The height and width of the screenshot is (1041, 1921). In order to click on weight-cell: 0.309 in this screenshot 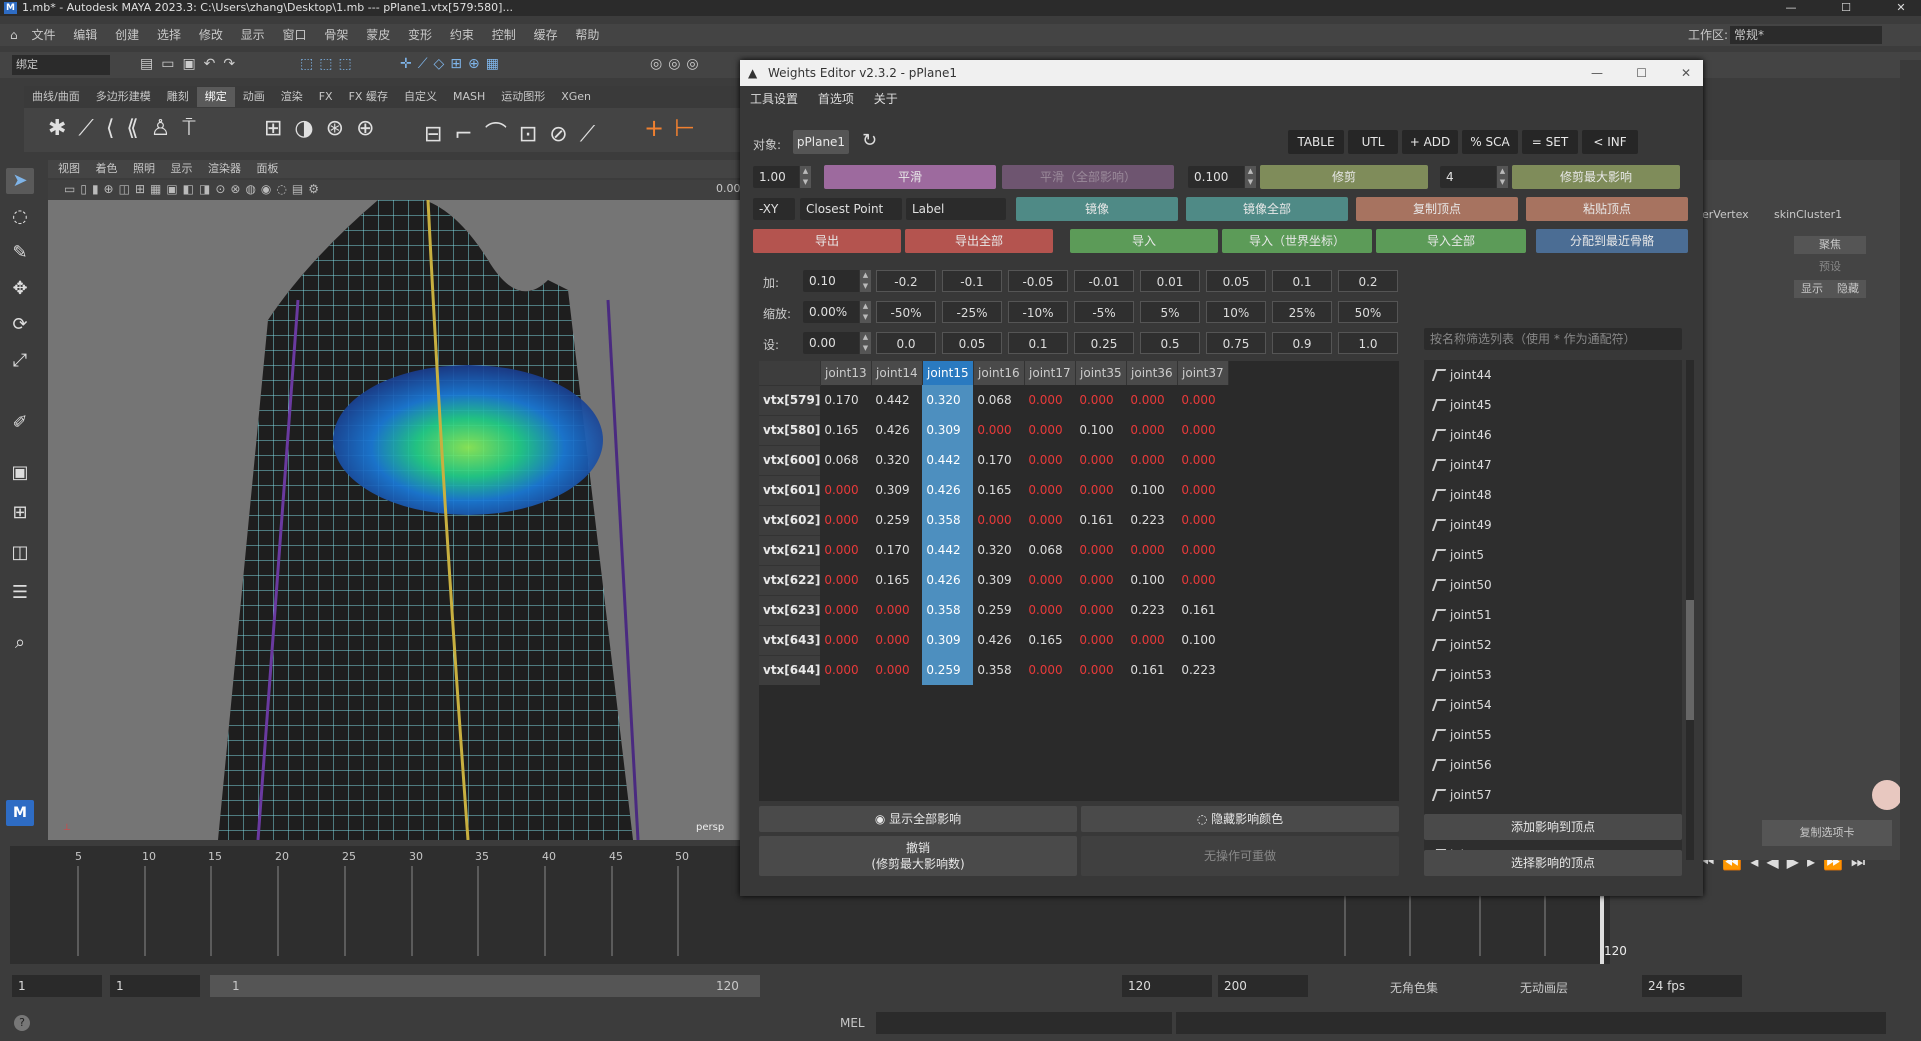, I will do `click(896, 490)`.